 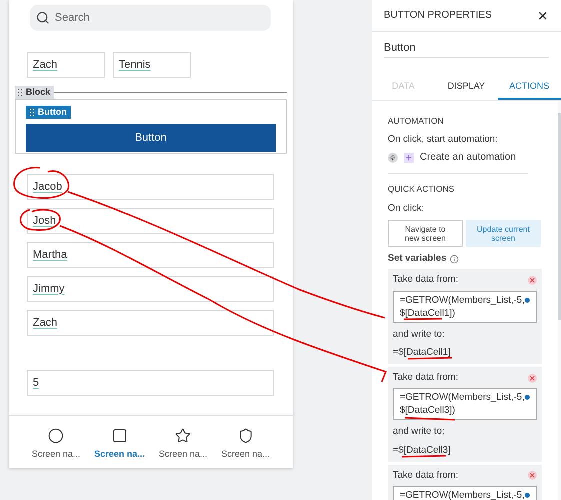 What do you see at coordinates (150, 289) in the screenshot?
I see `text-field: Jimmy` at bounding box center [150, 289].